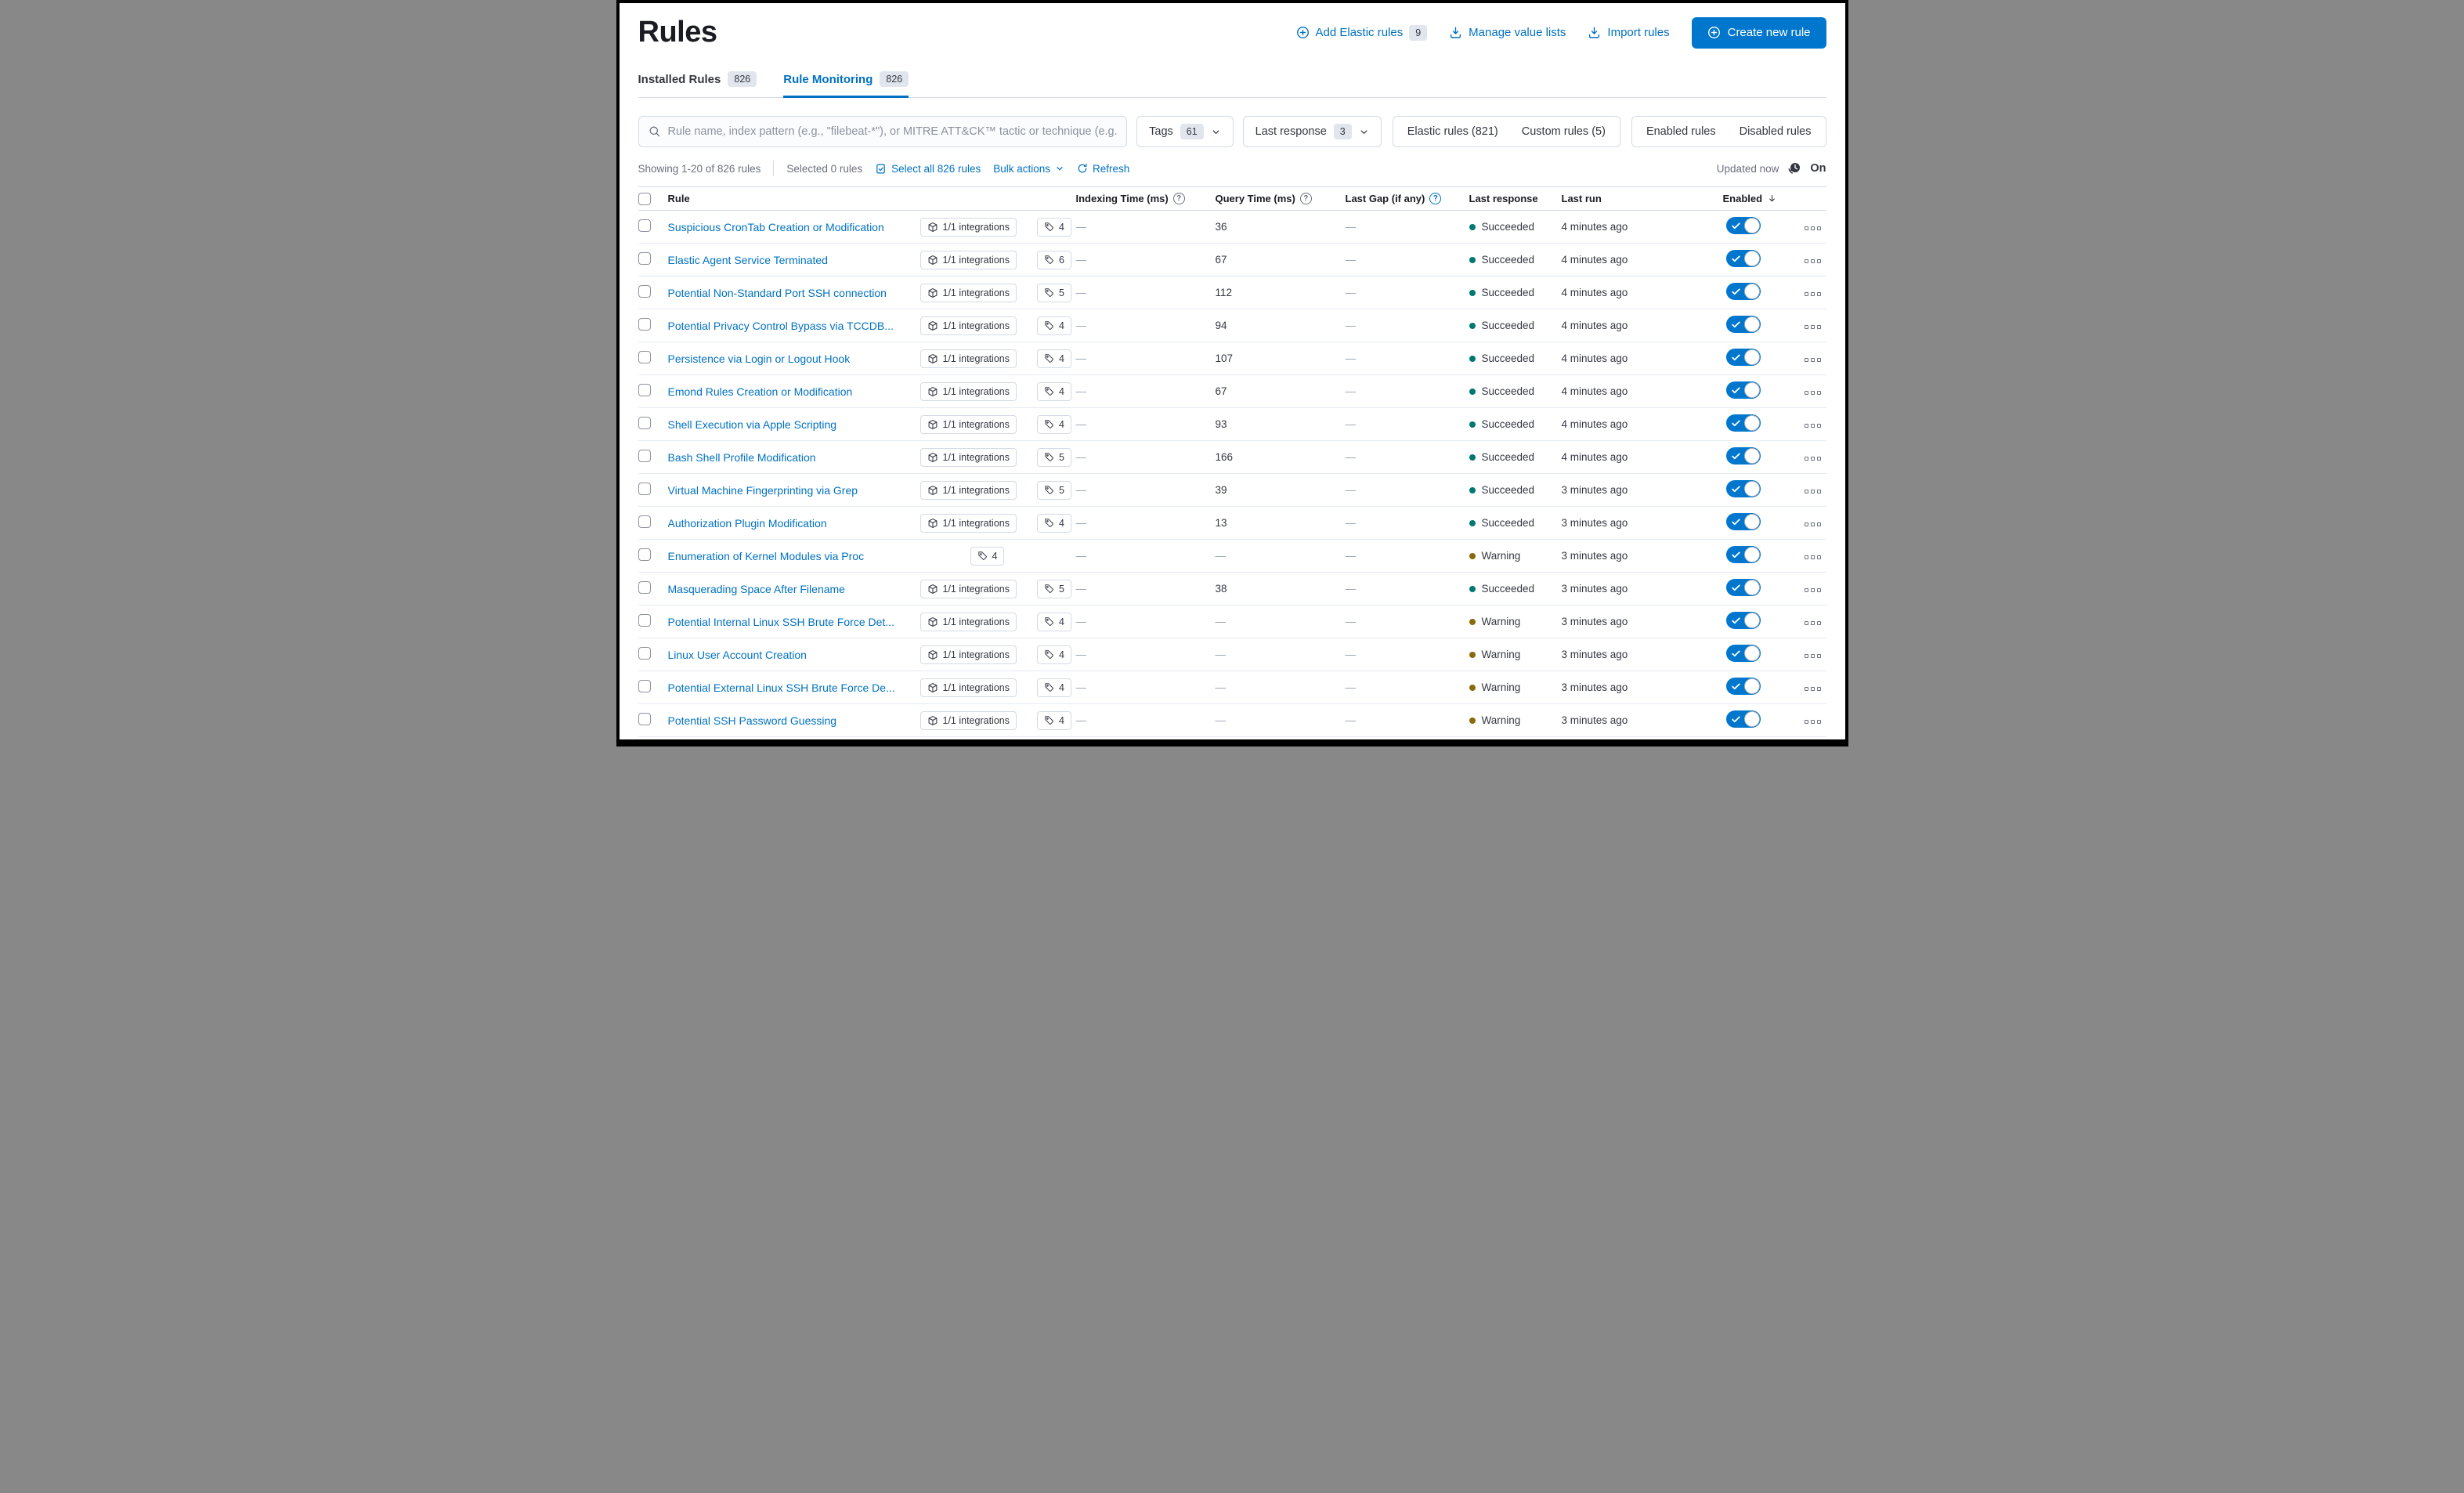 The height and width of the screenshot is (1493, 2464). I want to click on rule-name-link: Emond Rules Creation or Modification, so click(794, 391).